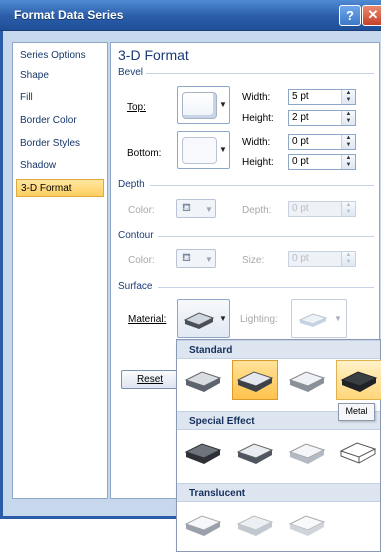  What do you see at coordinates (371, 15) in the screenshot?
I see `close-button: ✕` at bounding box center [371, 15].